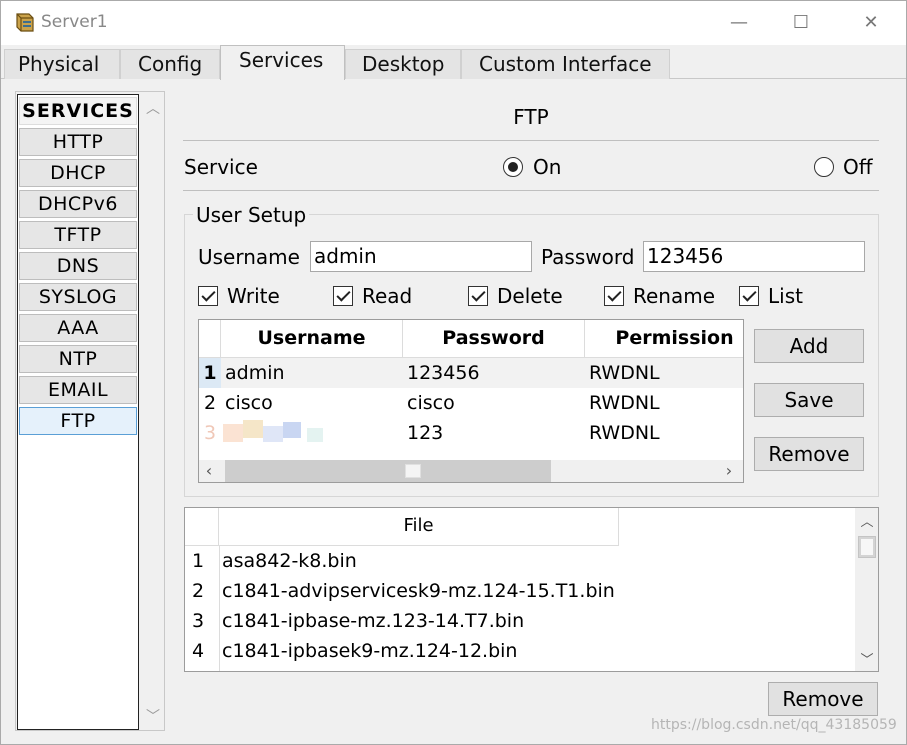 Image resolution: width=907 pixels, height=745 pixels. Describe the element at coordinates (531, 117) in the screenshot. I see `page-title: FTP` at that location.